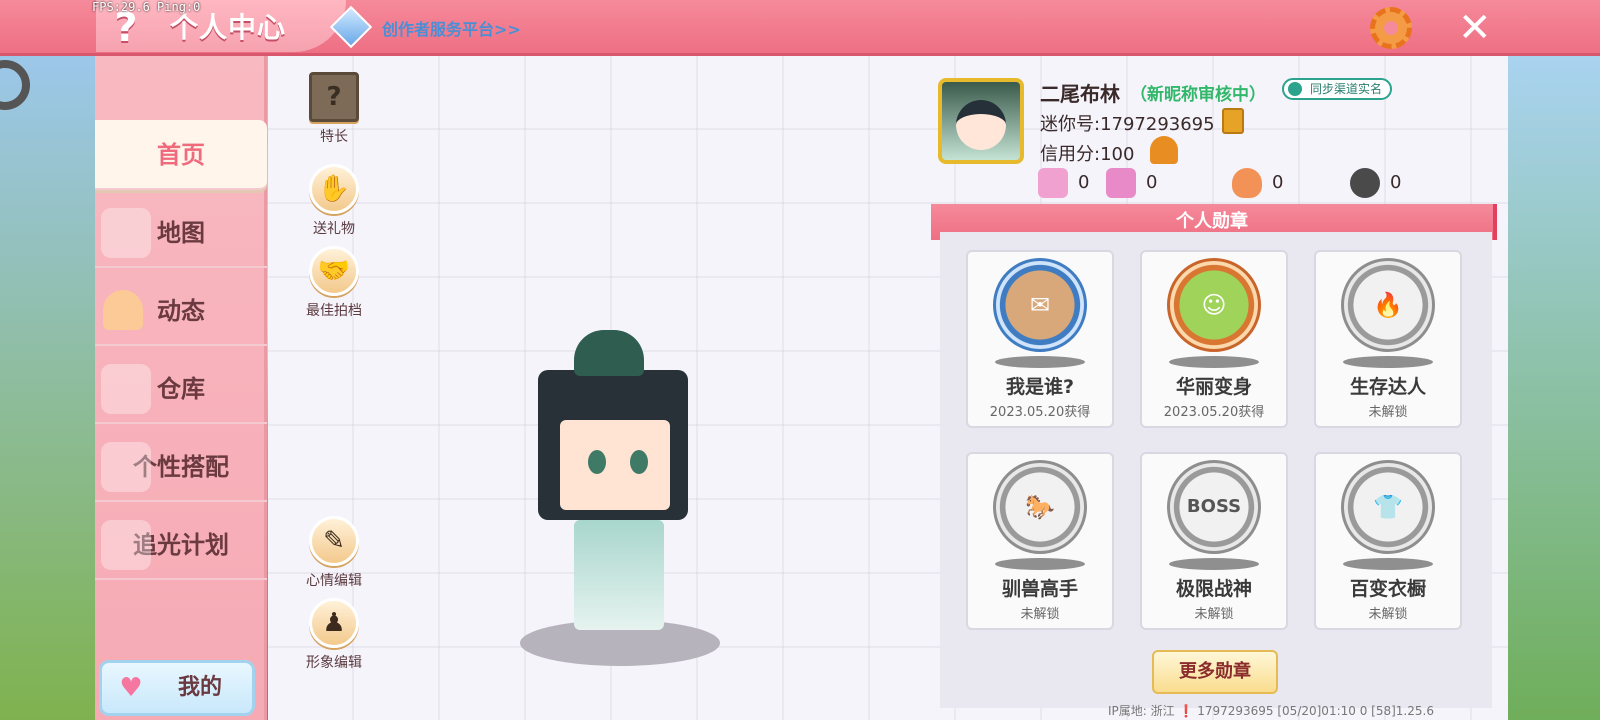  Describe the element at coordinates (1214, 507) in the screenshot. I see `boss-medal-icon: BOSS` at that location.